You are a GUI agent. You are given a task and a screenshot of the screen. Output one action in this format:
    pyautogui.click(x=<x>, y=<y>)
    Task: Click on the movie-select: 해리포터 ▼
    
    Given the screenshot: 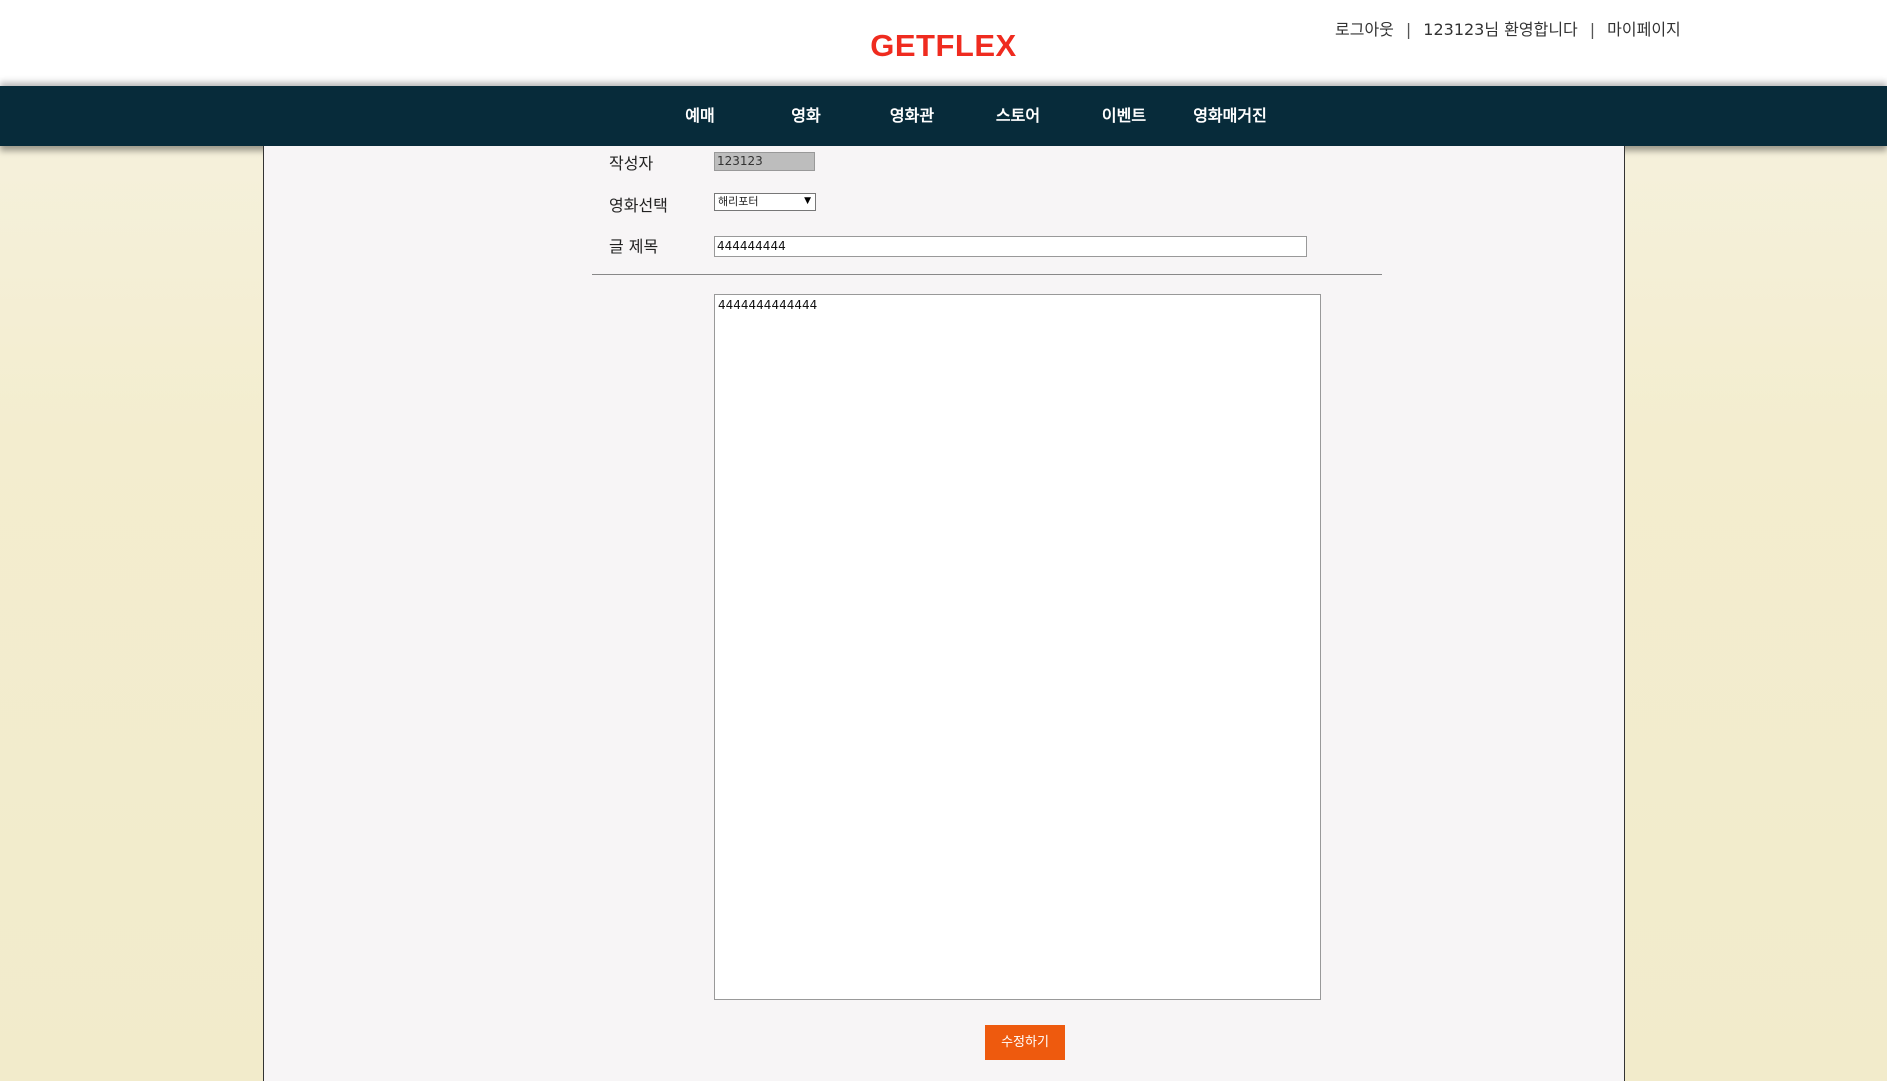 What is the action you would take?
    pyautogui.click(x=765, y=202)
    